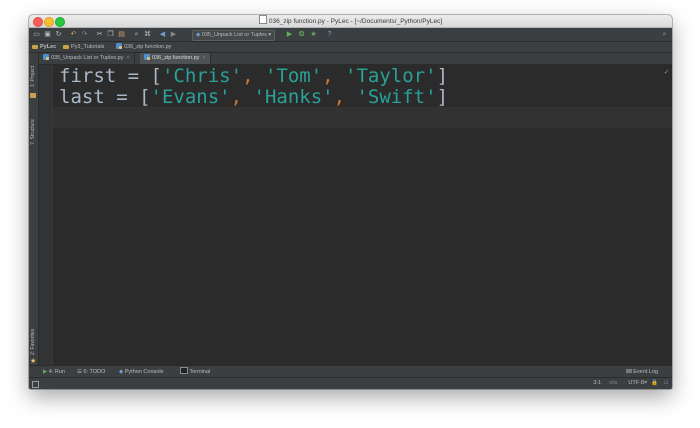  What do you see at coordinates (184, 370) in the screenshot?
I see `terminal-icon` at bounding box center [184, 370].